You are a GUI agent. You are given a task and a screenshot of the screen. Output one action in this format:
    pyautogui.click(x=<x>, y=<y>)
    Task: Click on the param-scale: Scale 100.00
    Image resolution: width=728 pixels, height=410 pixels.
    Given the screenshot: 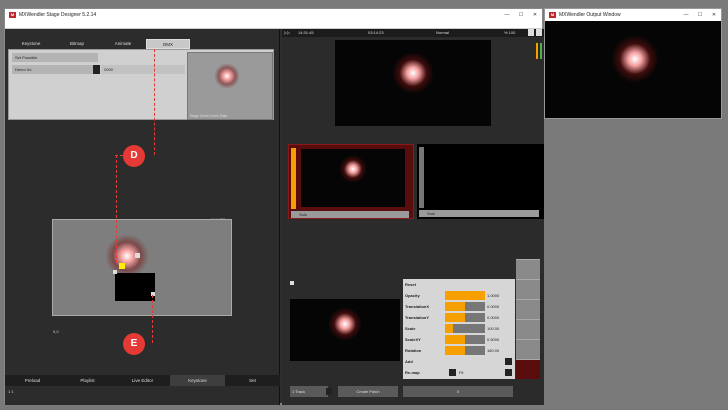 What is the action you would take?
    pyautogui.click(x=459, y=328)
    